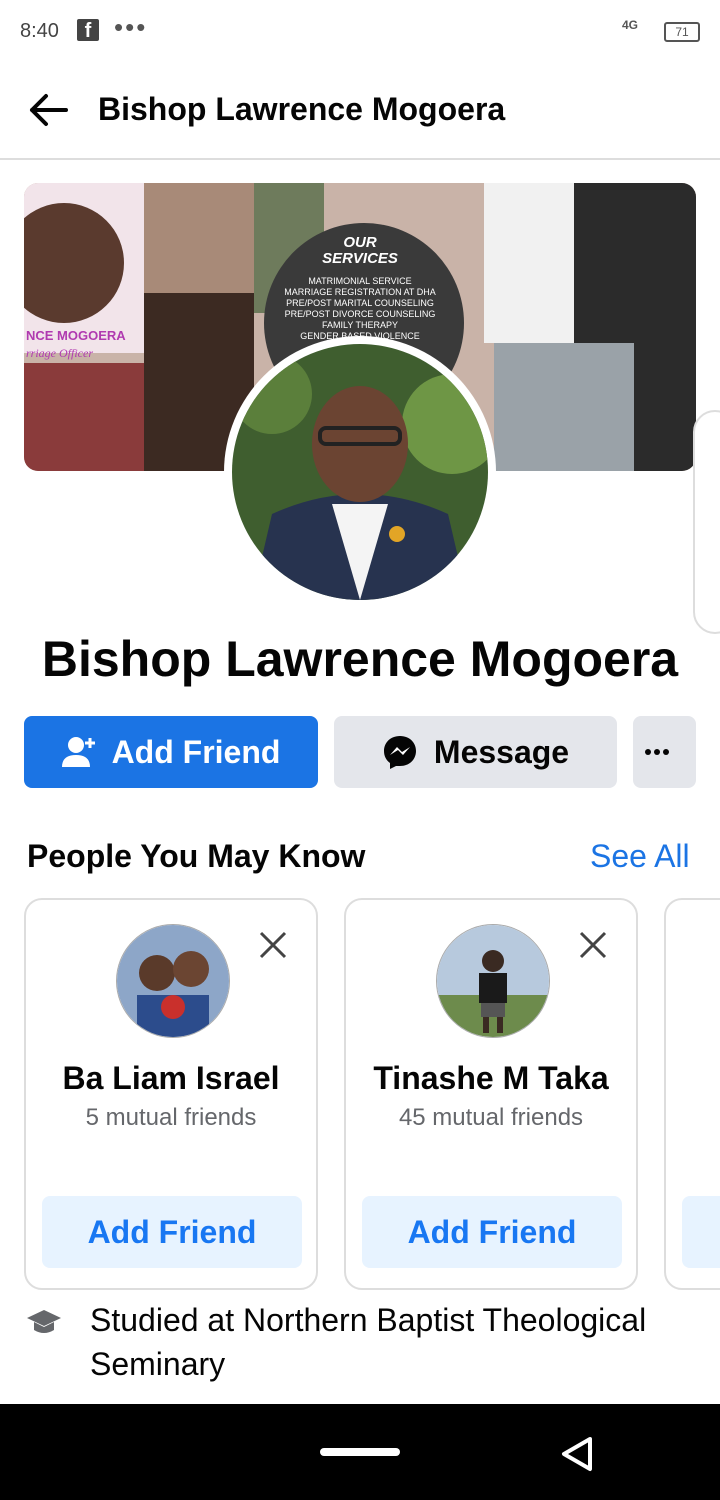 This screenshot has width=720, height=1500. What do you see at coordinates (360, 659) in the screenshot?
I see `profile-name: Bishop Lawrence Mogoera` at bounding box center [360, 659].